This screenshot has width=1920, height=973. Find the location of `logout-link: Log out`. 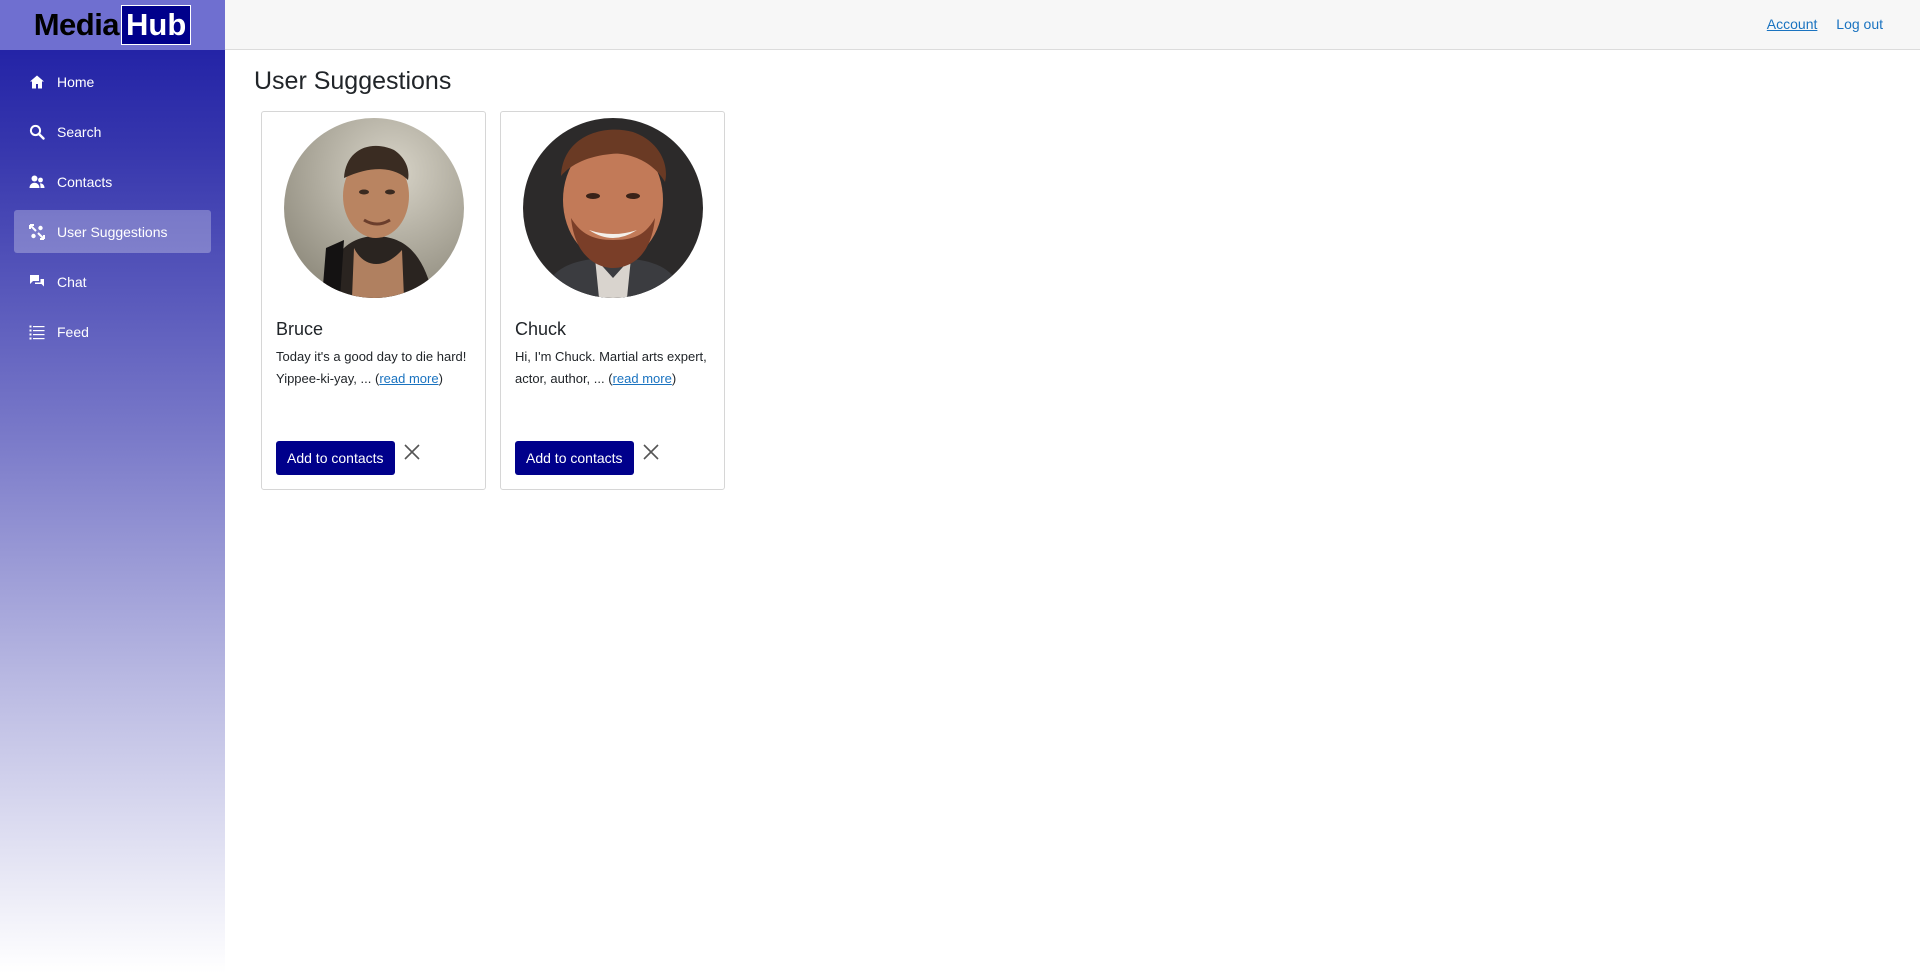

logout-link: Log out is located at coordinates (1859, 24).